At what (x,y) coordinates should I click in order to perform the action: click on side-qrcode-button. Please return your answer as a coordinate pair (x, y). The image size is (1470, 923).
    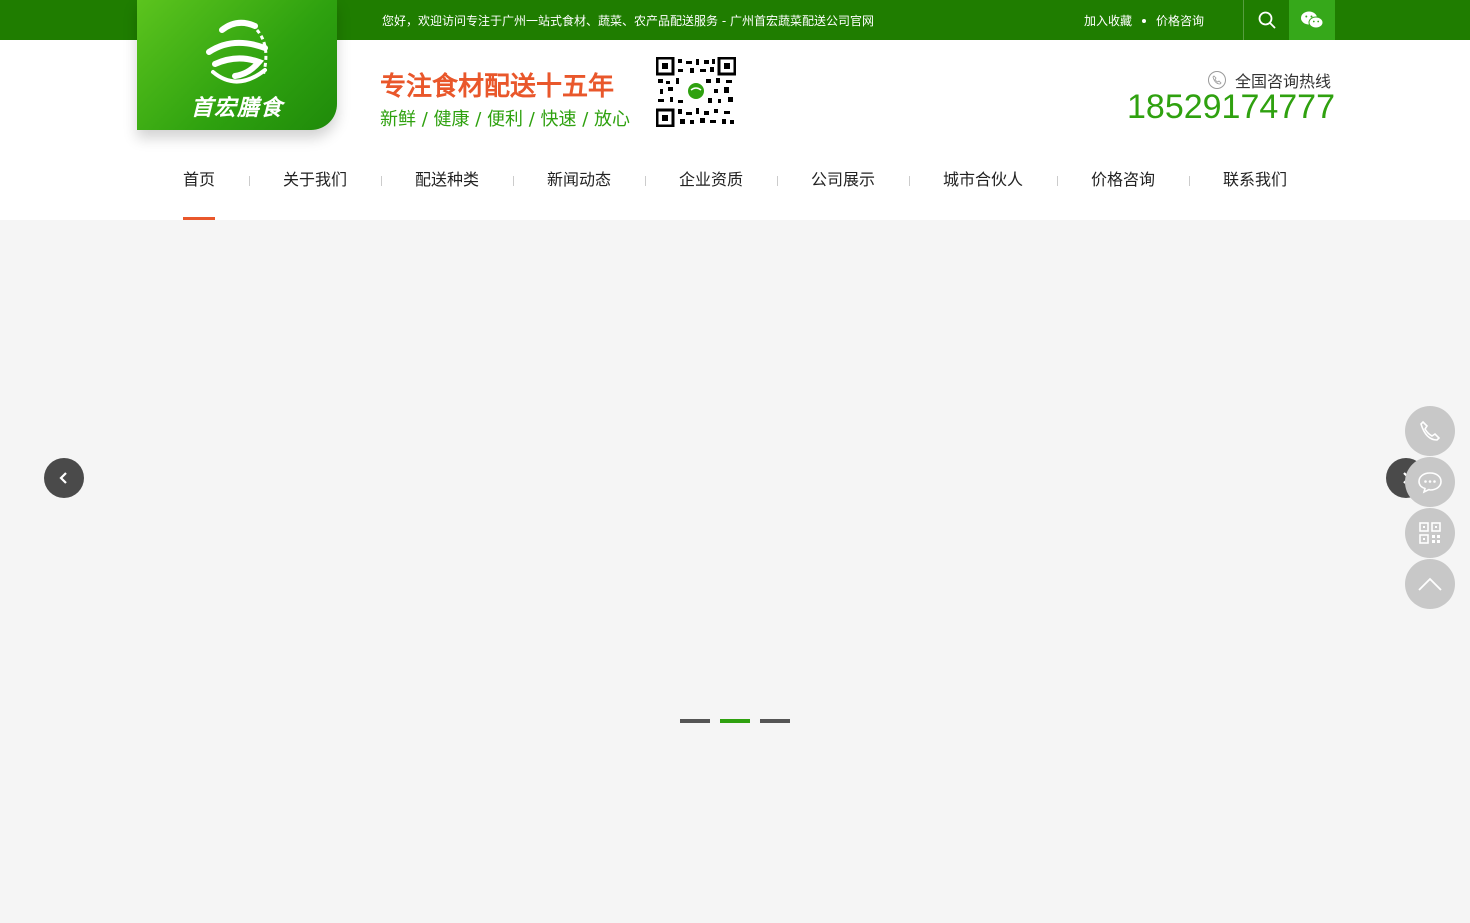
    Looking at the image, I should click on (1430, 533).